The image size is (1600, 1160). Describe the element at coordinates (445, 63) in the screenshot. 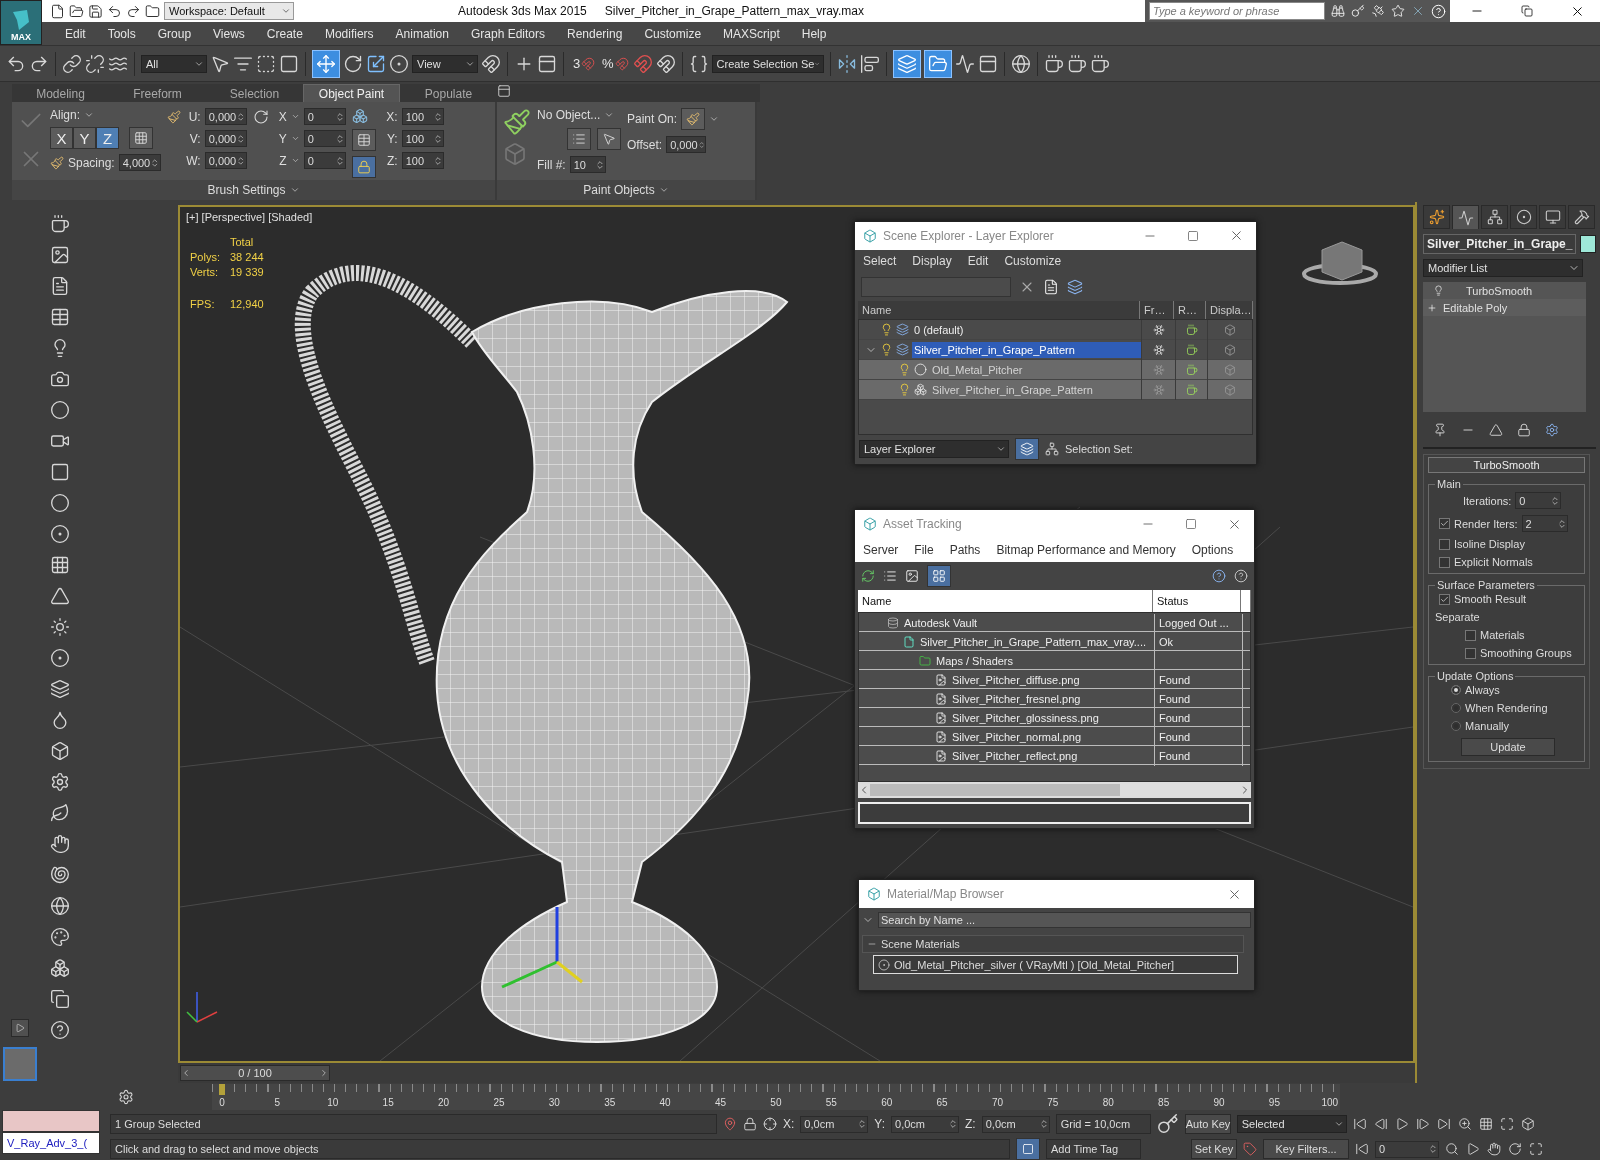

I see `reference-coordinate-dropdown: View` at that location.